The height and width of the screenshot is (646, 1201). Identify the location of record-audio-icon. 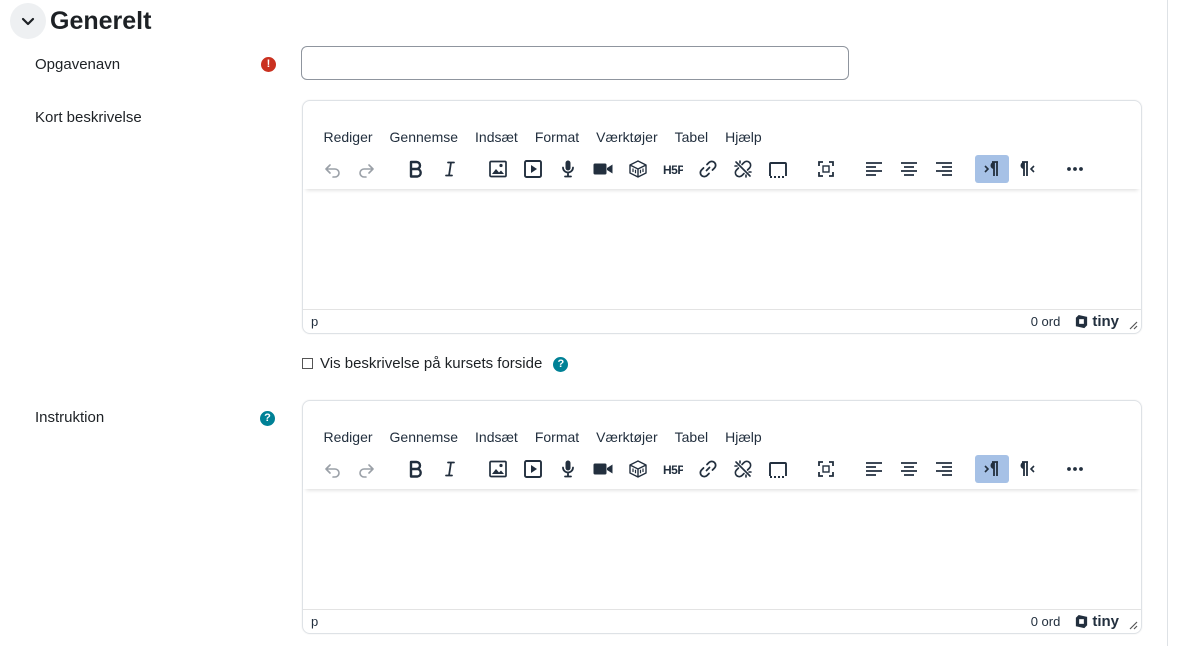
(568, 169).